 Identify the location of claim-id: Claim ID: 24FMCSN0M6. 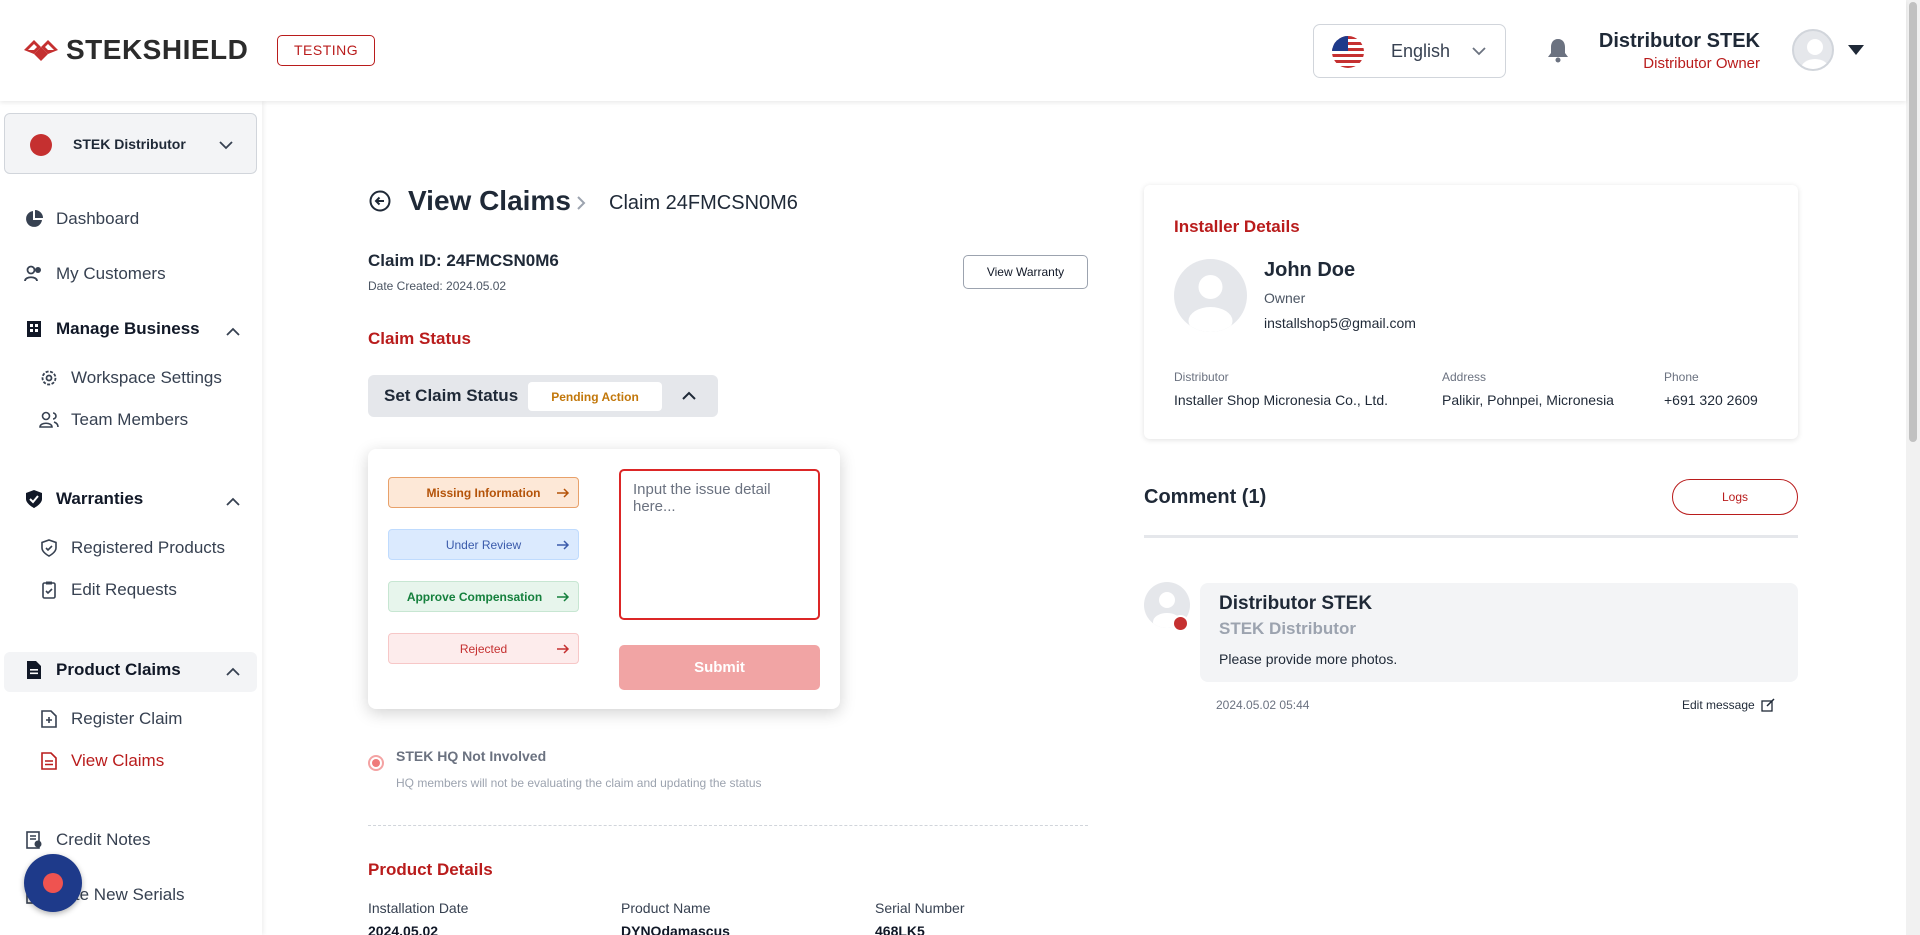
(463, 260).